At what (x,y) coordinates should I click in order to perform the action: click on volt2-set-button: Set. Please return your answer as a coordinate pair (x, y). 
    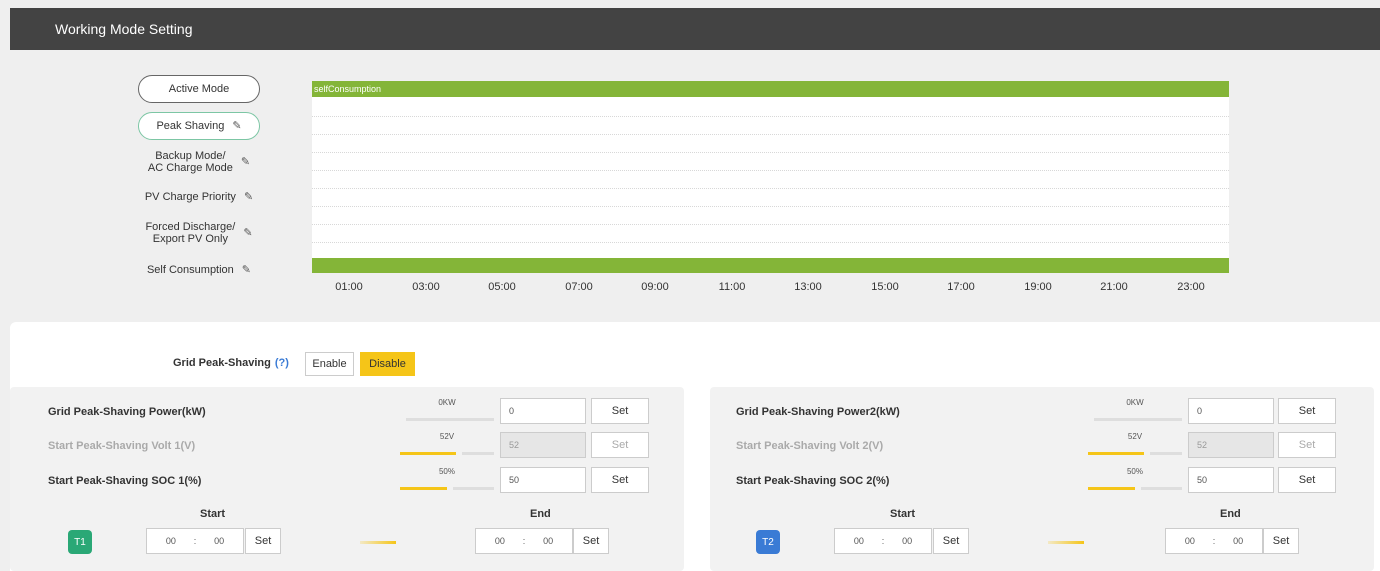
    Looking at the image, I should click on (1307, 445).